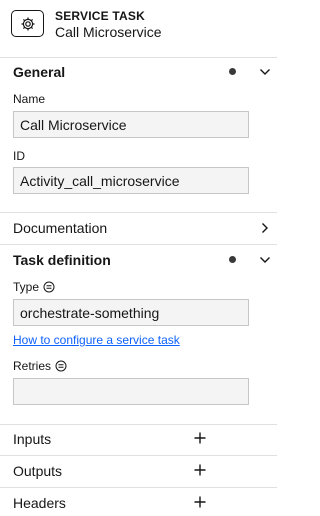 This screenshot has width=320, height=516. I want to click on task-name: Call Microservice, so click(108, 32).